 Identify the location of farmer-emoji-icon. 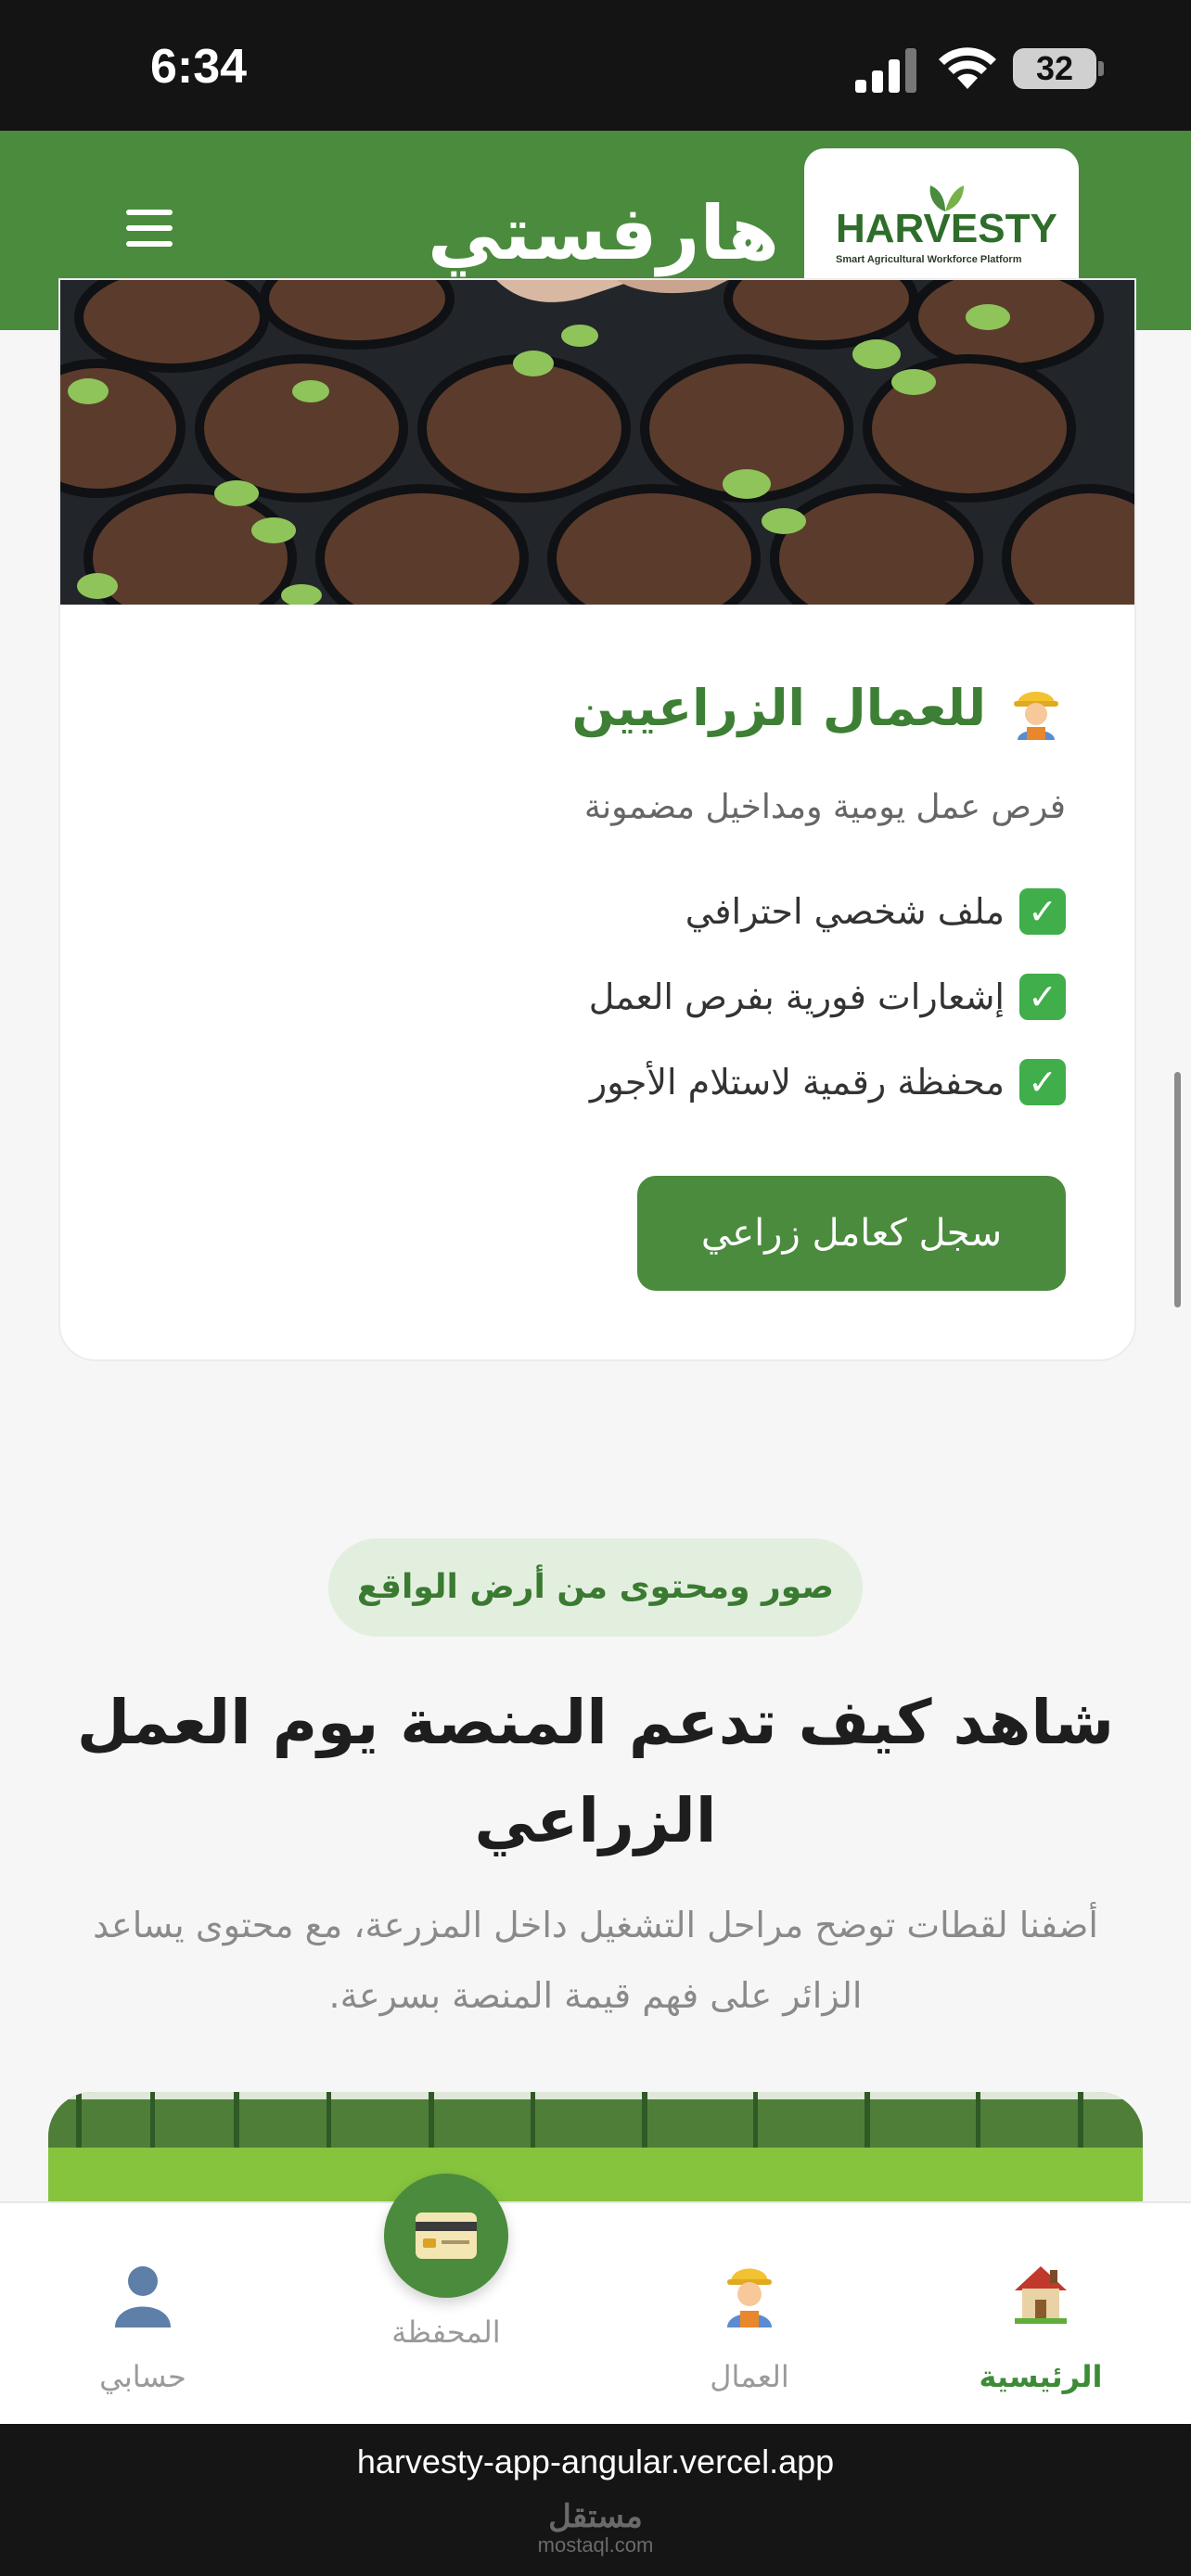
(1036, 716).